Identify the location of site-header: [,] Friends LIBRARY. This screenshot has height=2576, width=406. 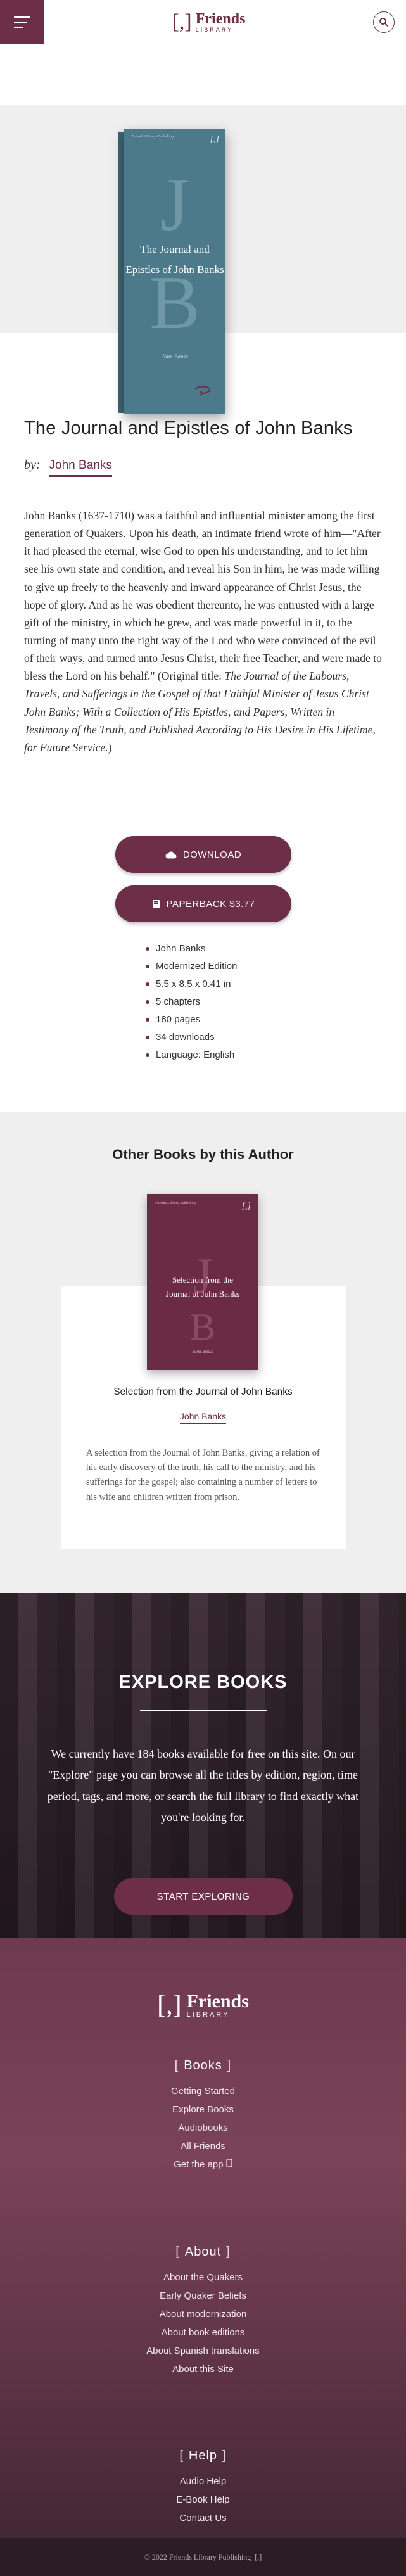
(203, 22).